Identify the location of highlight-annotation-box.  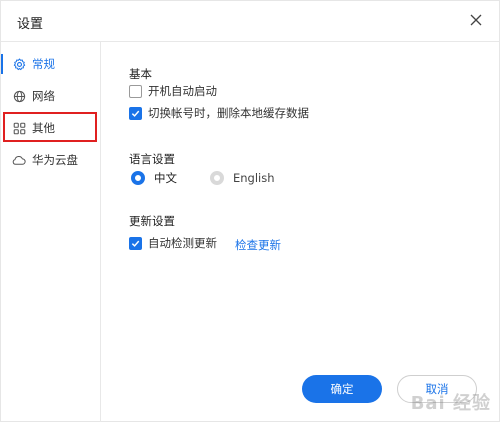
(50, 127).